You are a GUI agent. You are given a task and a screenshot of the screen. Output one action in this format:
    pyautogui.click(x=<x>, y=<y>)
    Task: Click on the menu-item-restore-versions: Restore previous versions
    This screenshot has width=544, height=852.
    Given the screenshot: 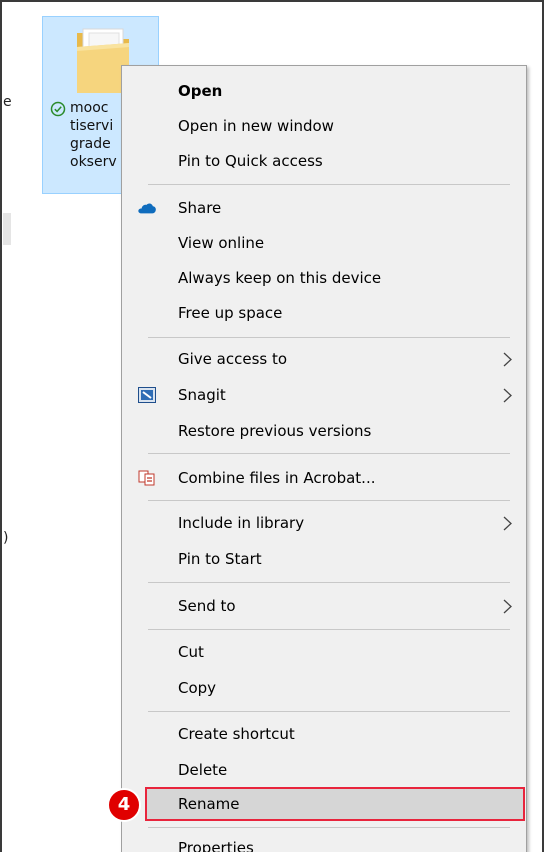 What is the action you would take?
    pyautogui.click(x=324, y=431)
    